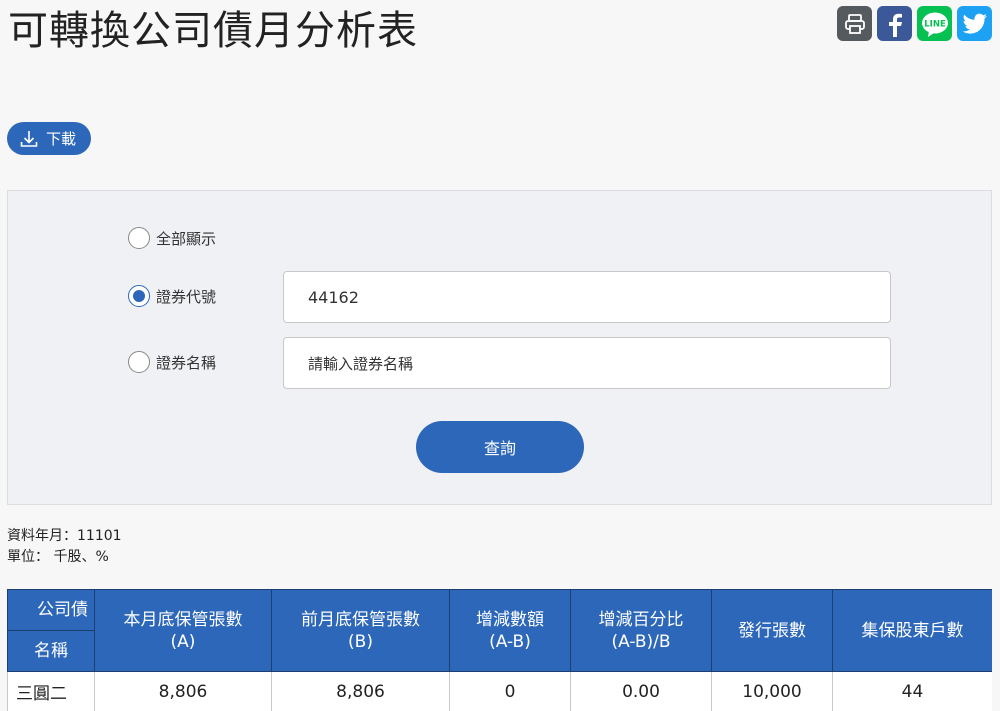  Describe the element at coordinates (641, 691) in the screenshot. I see `cell-change-pct: 0.00` at that location.